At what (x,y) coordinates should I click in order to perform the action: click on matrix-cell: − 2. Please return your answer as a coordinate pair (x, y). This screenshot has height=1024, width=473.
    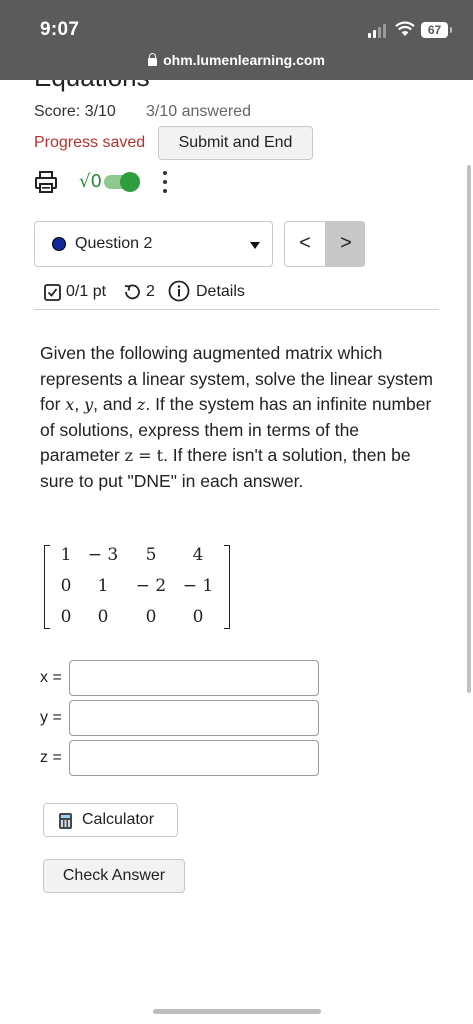
    Looking at the image, I should click on (151, 586).